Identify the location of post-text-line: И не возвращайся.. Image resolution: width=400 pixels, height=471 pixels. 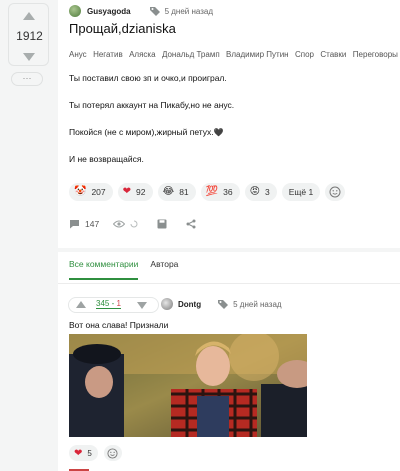
(106, 159).